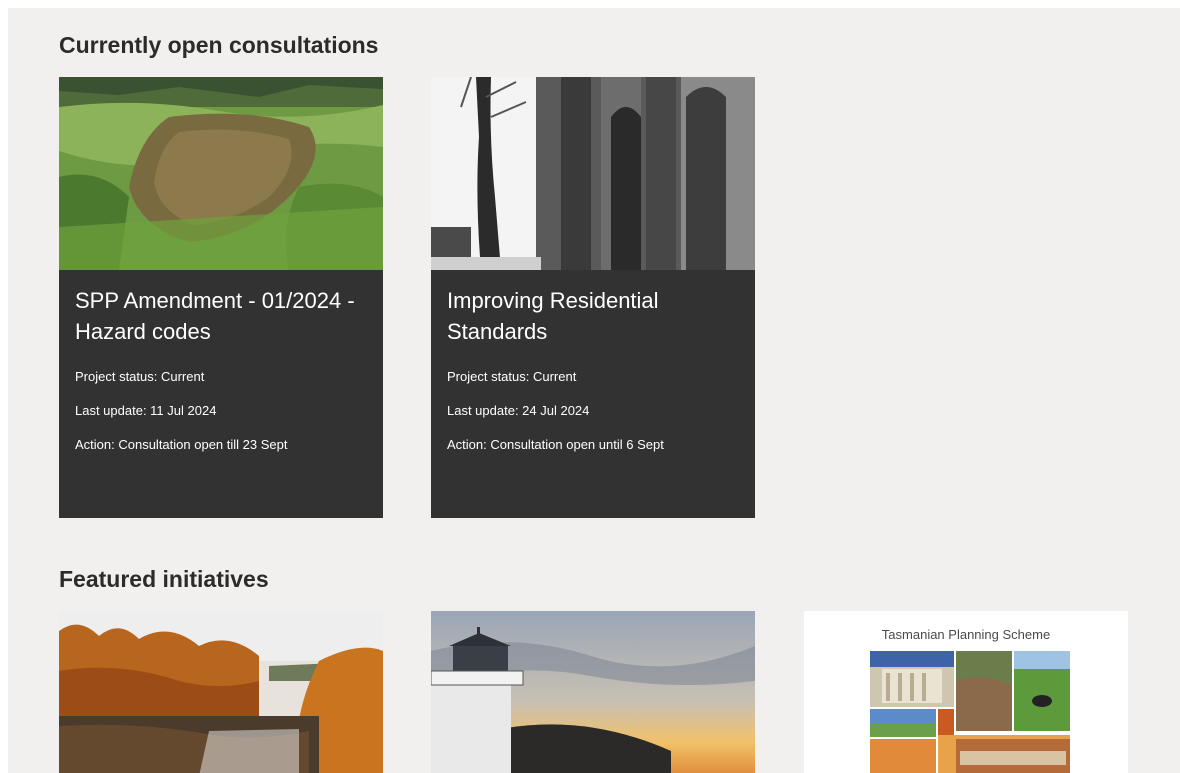 The width and height of the screenshot is (1180, 773). I want to click on initiative-card-planning-scheme: Tasmanian Planning Scheme, so click(966, 692).